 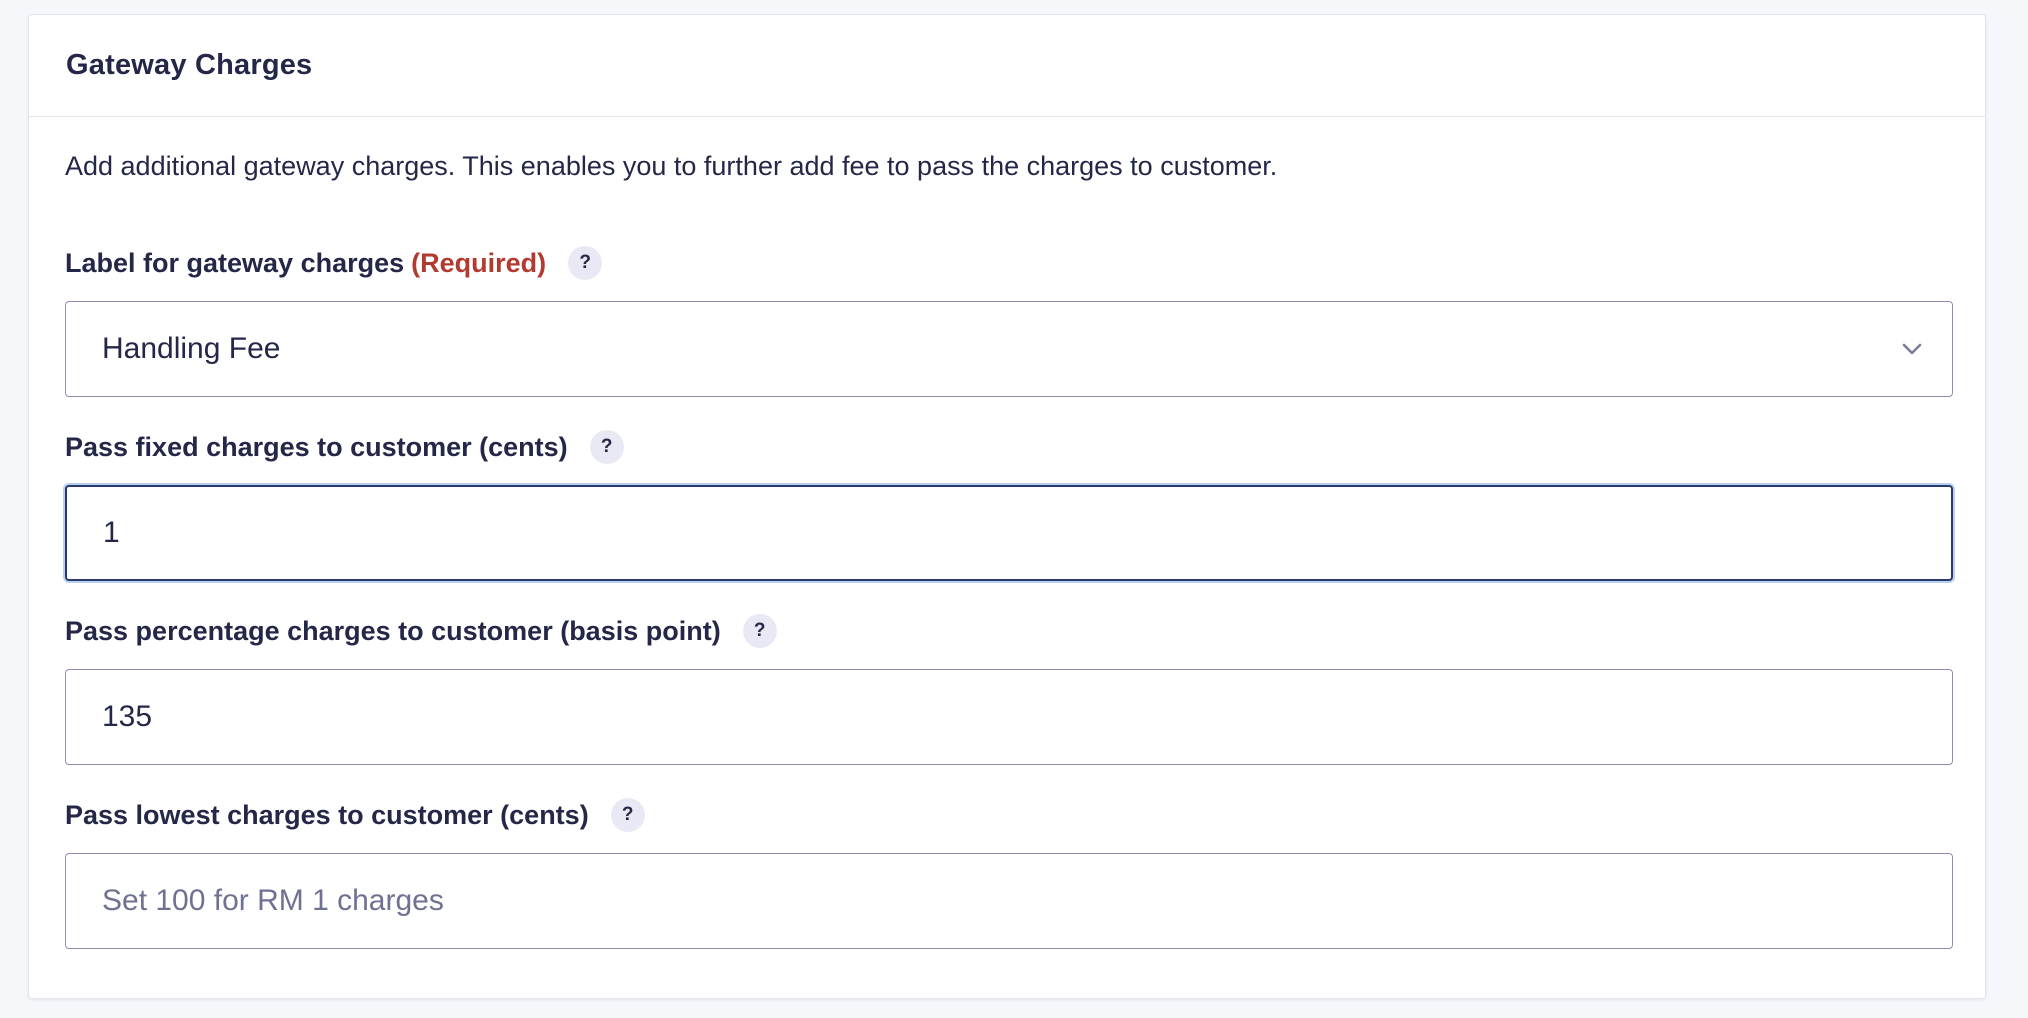 I want to click on percentage-charges-input: 135, so click(x=1009, y=717).